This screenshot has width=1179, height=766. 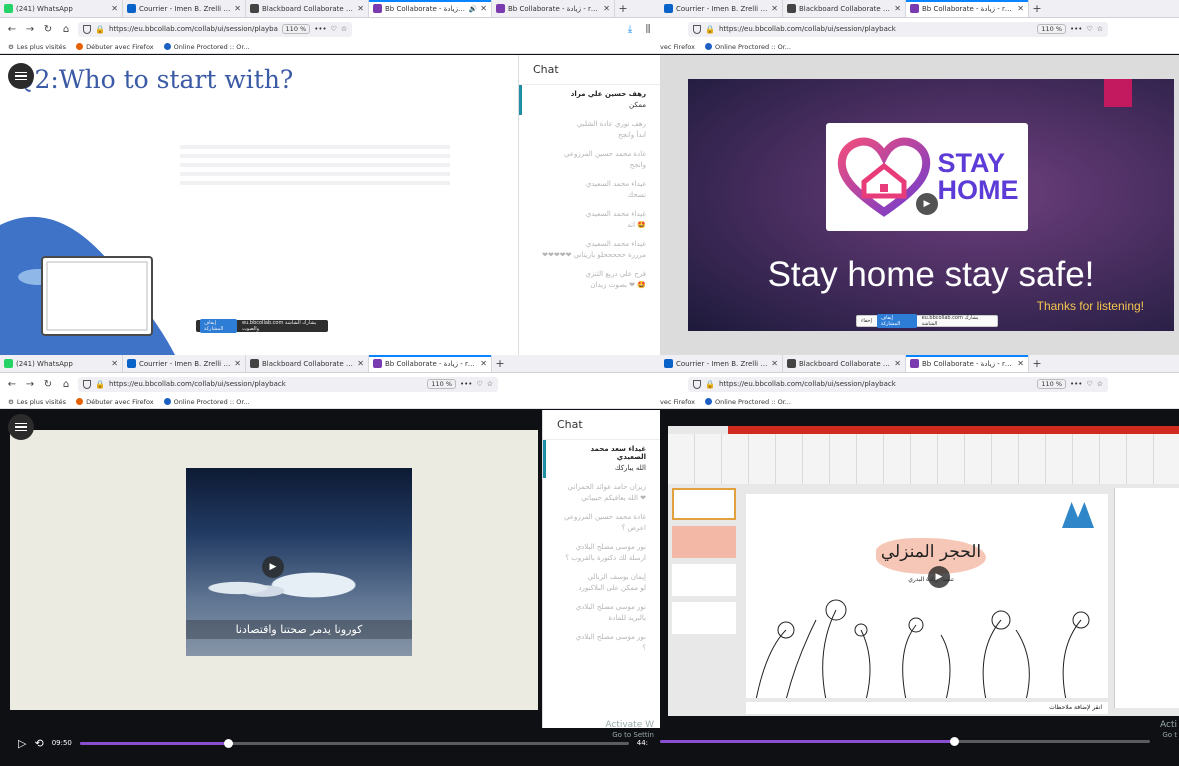 What do you see at coordinates (648, 29) in the screenshot?
I see `library-icon: ⫼` at bounding box center [648, 29].